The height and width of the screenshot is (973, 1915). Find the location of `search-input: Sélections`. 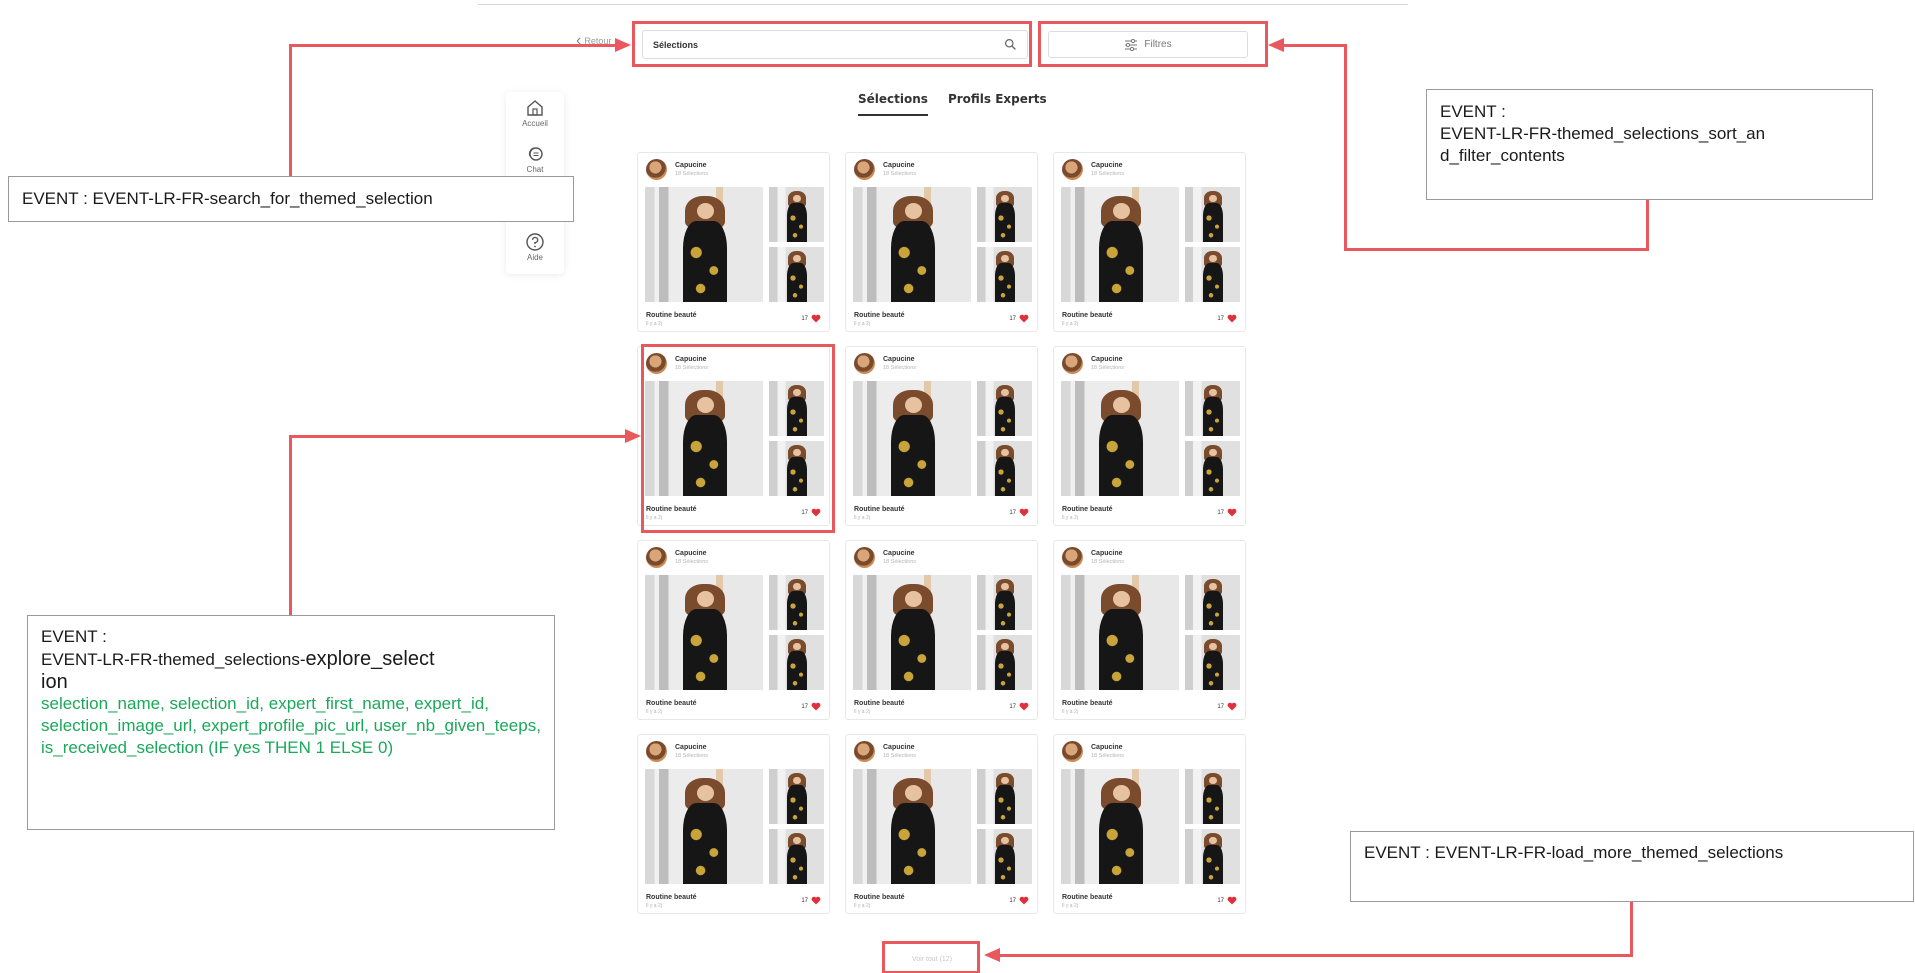

search-input: Sélections is located at coordinates (835, 44).